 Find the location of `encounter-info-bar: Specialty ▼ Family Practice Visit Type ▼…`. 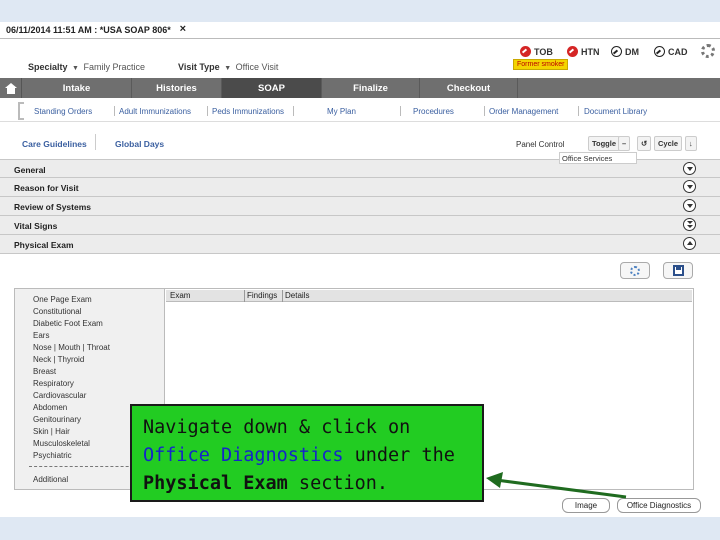

encounter-info-bar: Specialty ▼ Family Practice Visit Type ▼… is located at coordinates (360, 60).